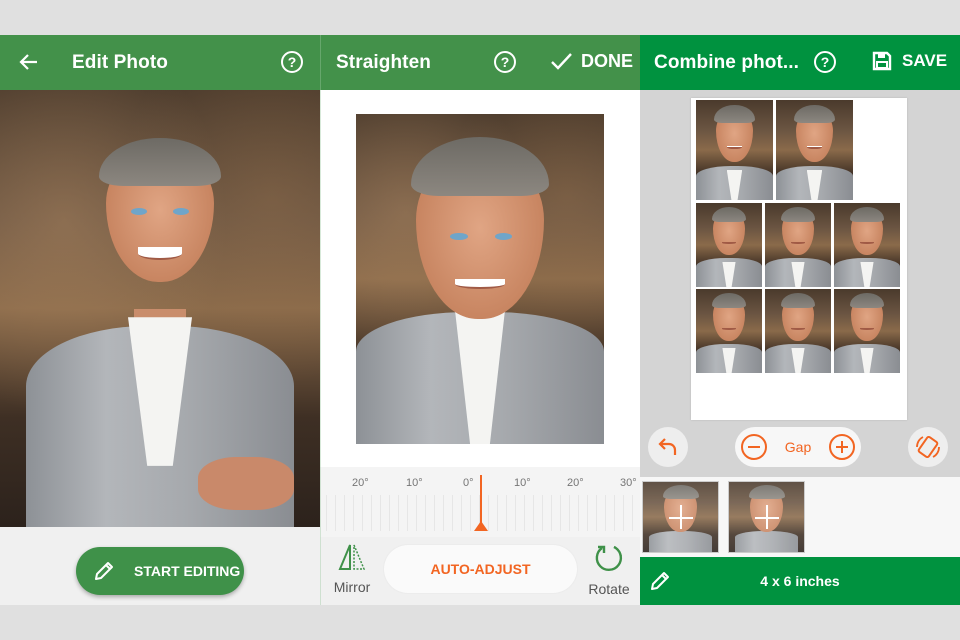 This screenshot has height=640, width=960. I want to click on orientation-button, so click(928, 447).